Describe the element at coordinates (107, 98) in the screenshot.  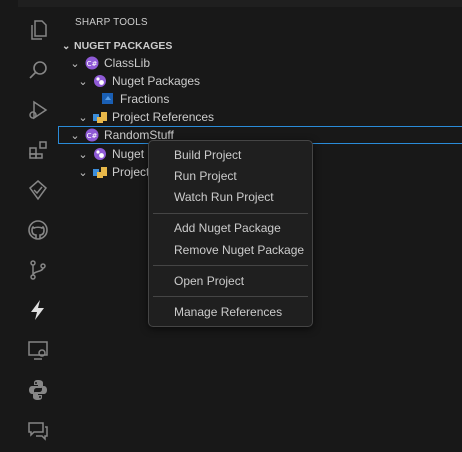
I see `package-icon` at that location.